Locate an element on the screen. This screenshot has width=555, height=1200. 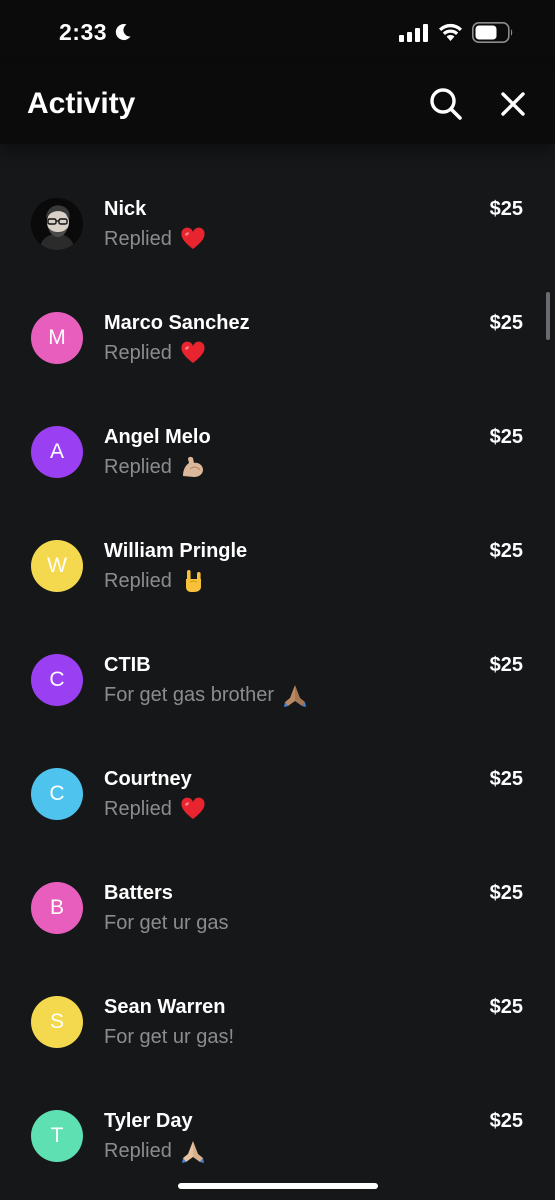
status-time: 2:33 is located at coordinates (83, 32).